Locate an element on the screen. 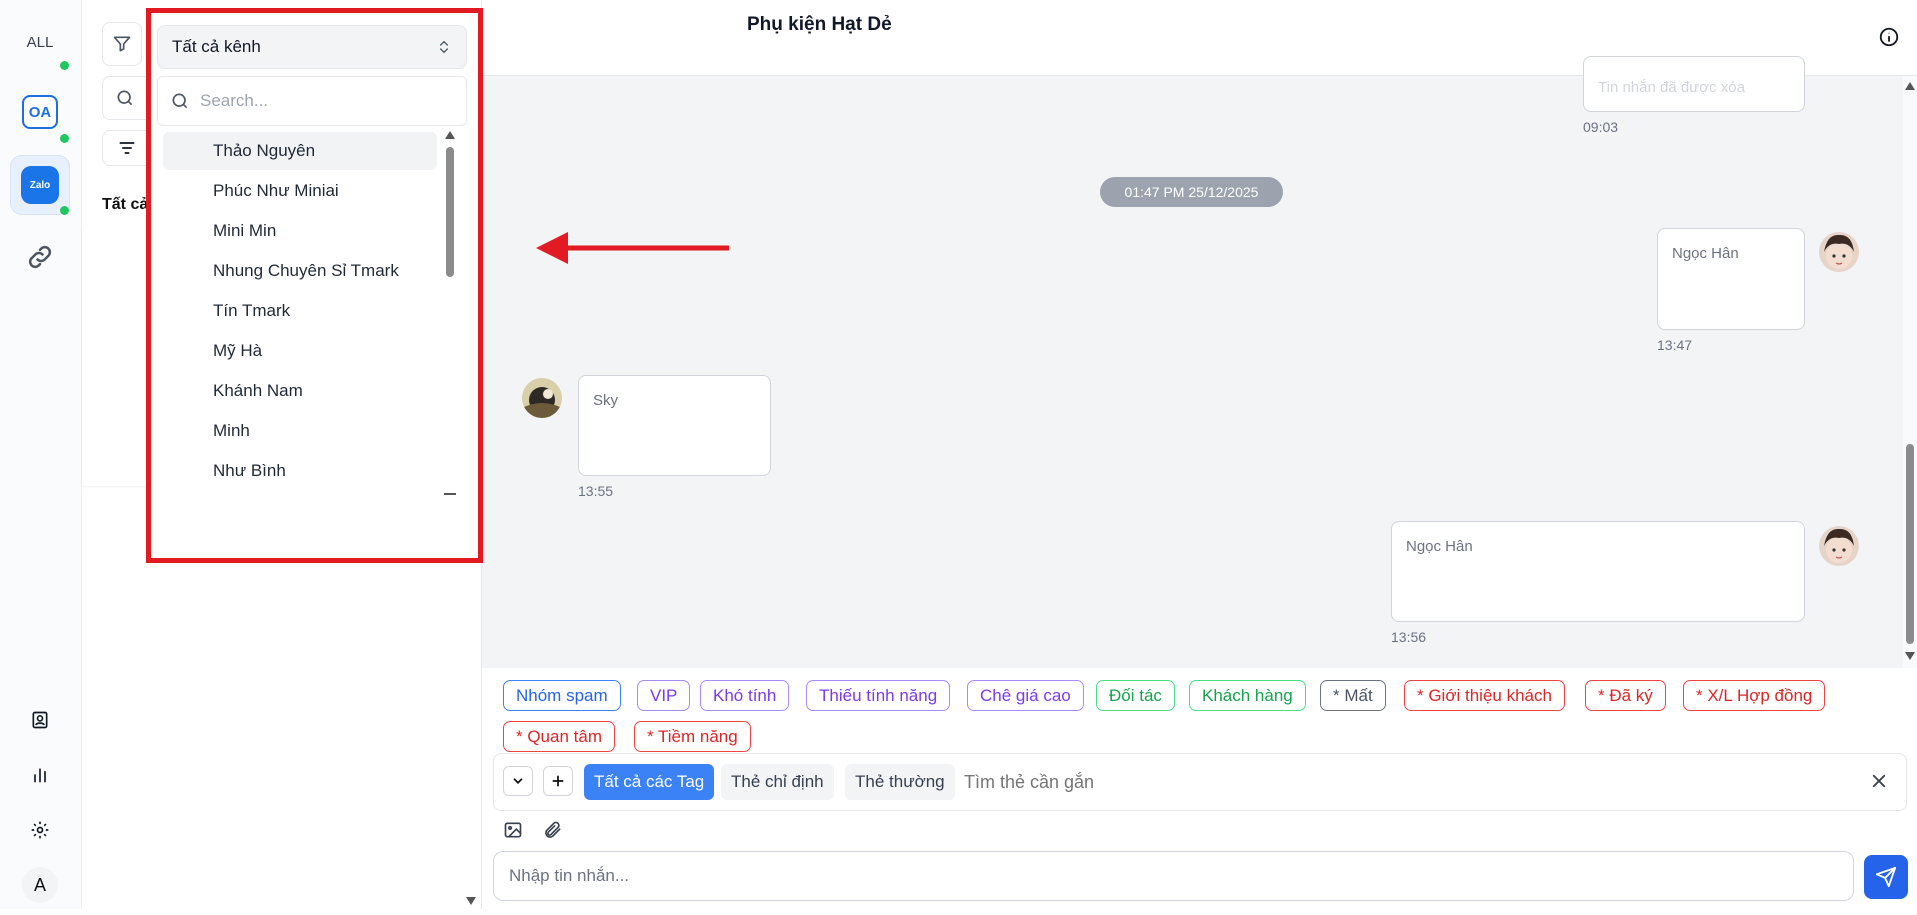 This screenshot has width=1917, height=915. user-avatar: A is located at coordinates (40, 885).